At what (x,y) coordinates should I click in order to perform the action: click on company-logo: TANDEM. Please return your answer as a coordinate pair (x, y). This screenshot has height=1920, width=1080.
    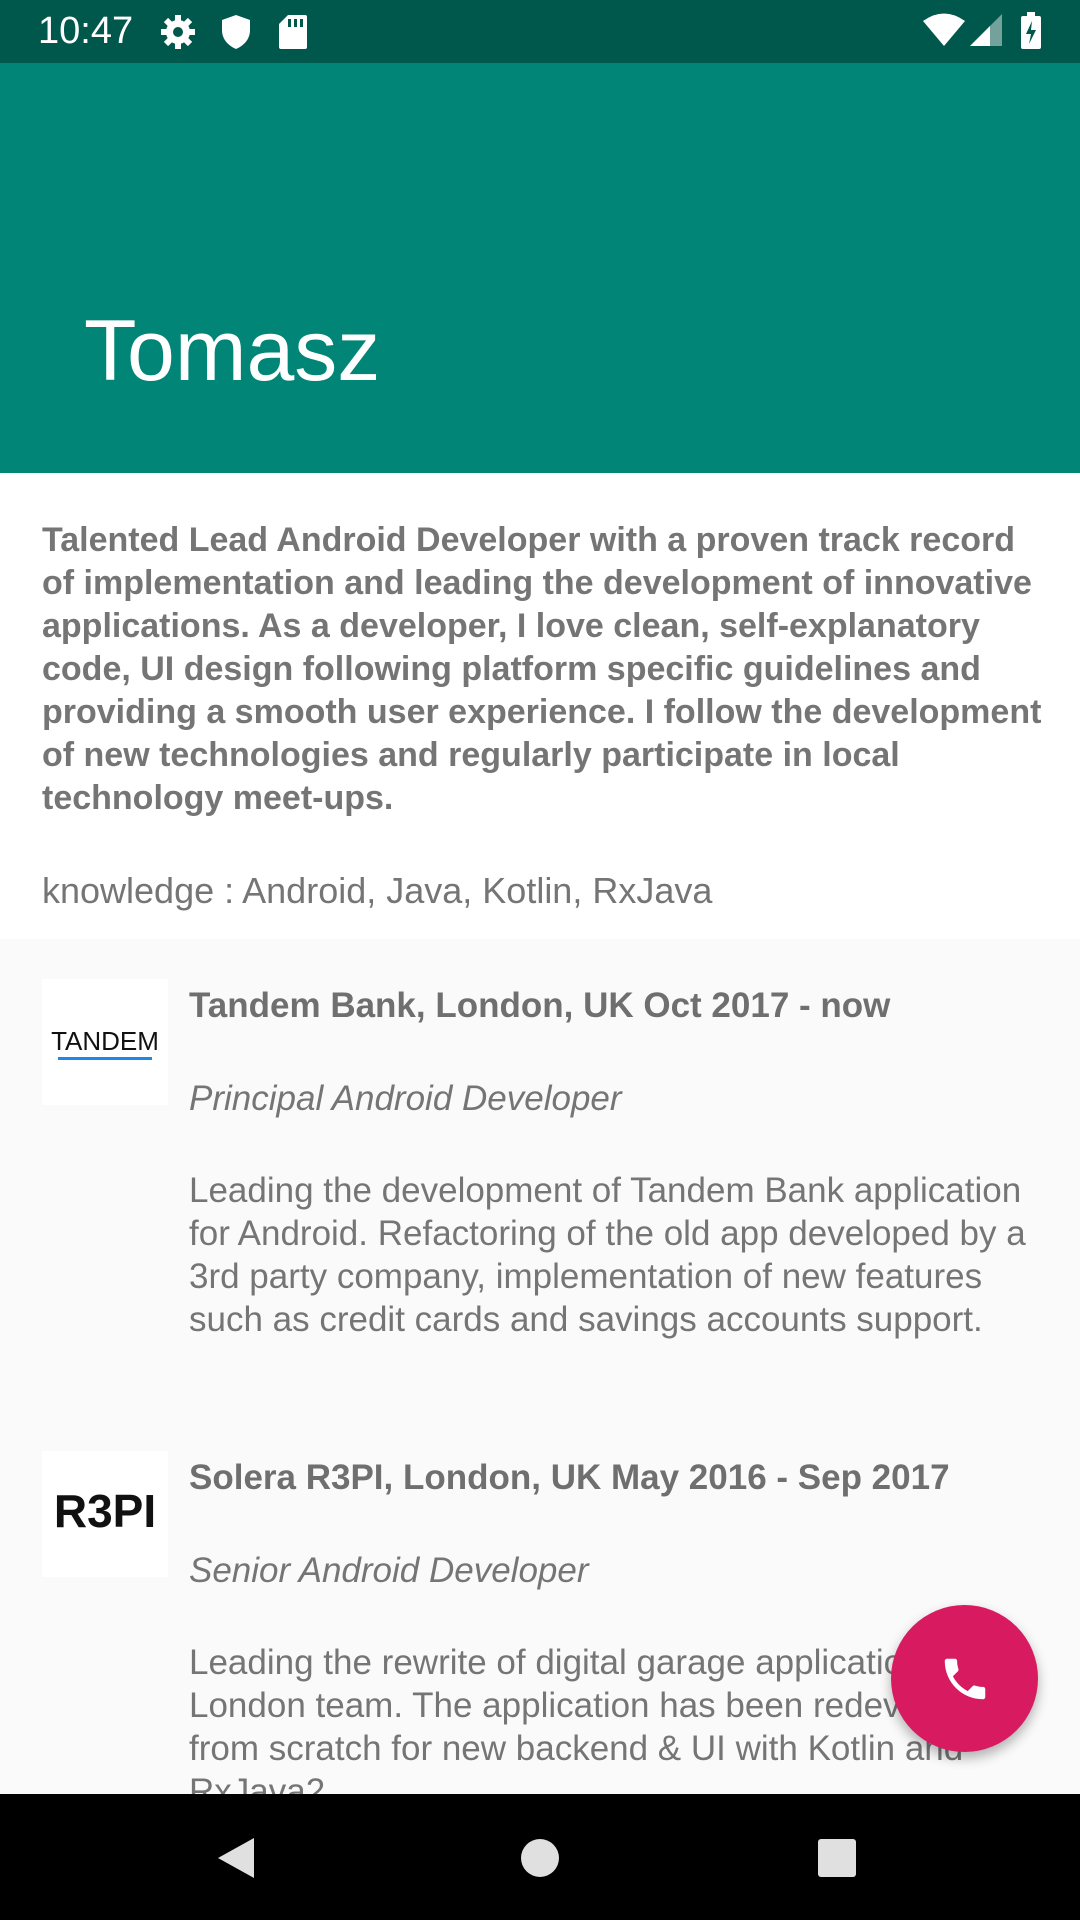
    Looking at the image, I should click on (105, 1042).